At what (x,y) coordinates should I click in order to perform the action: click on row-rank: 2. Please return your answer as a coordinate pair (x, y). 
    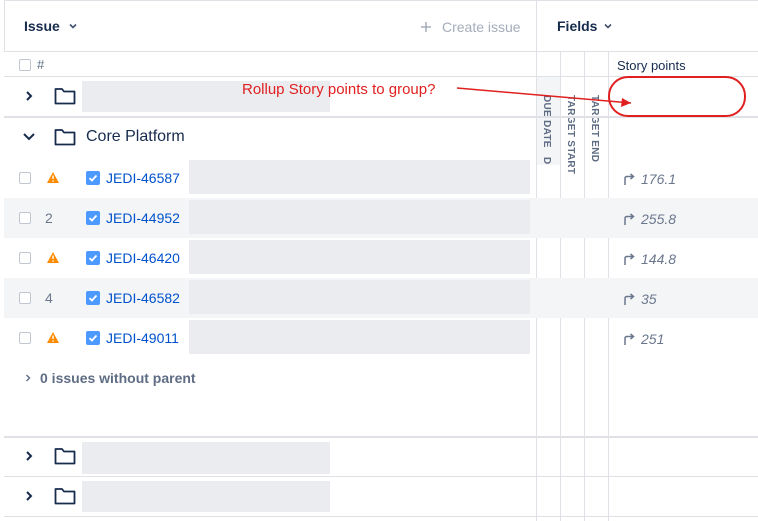
    Looking at the image, I should click on (49, 218).